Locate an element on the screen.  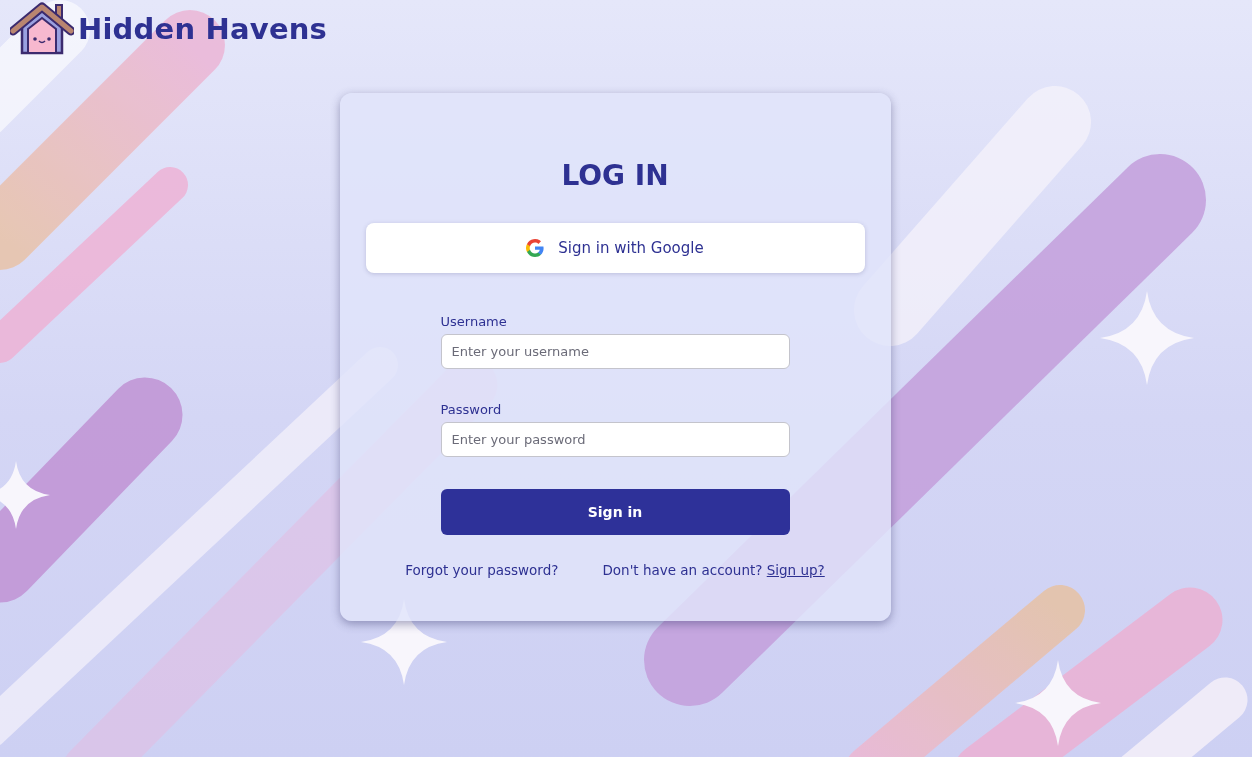
forgot-password-link: Forgot your password? is located at coordinates (482, 570).